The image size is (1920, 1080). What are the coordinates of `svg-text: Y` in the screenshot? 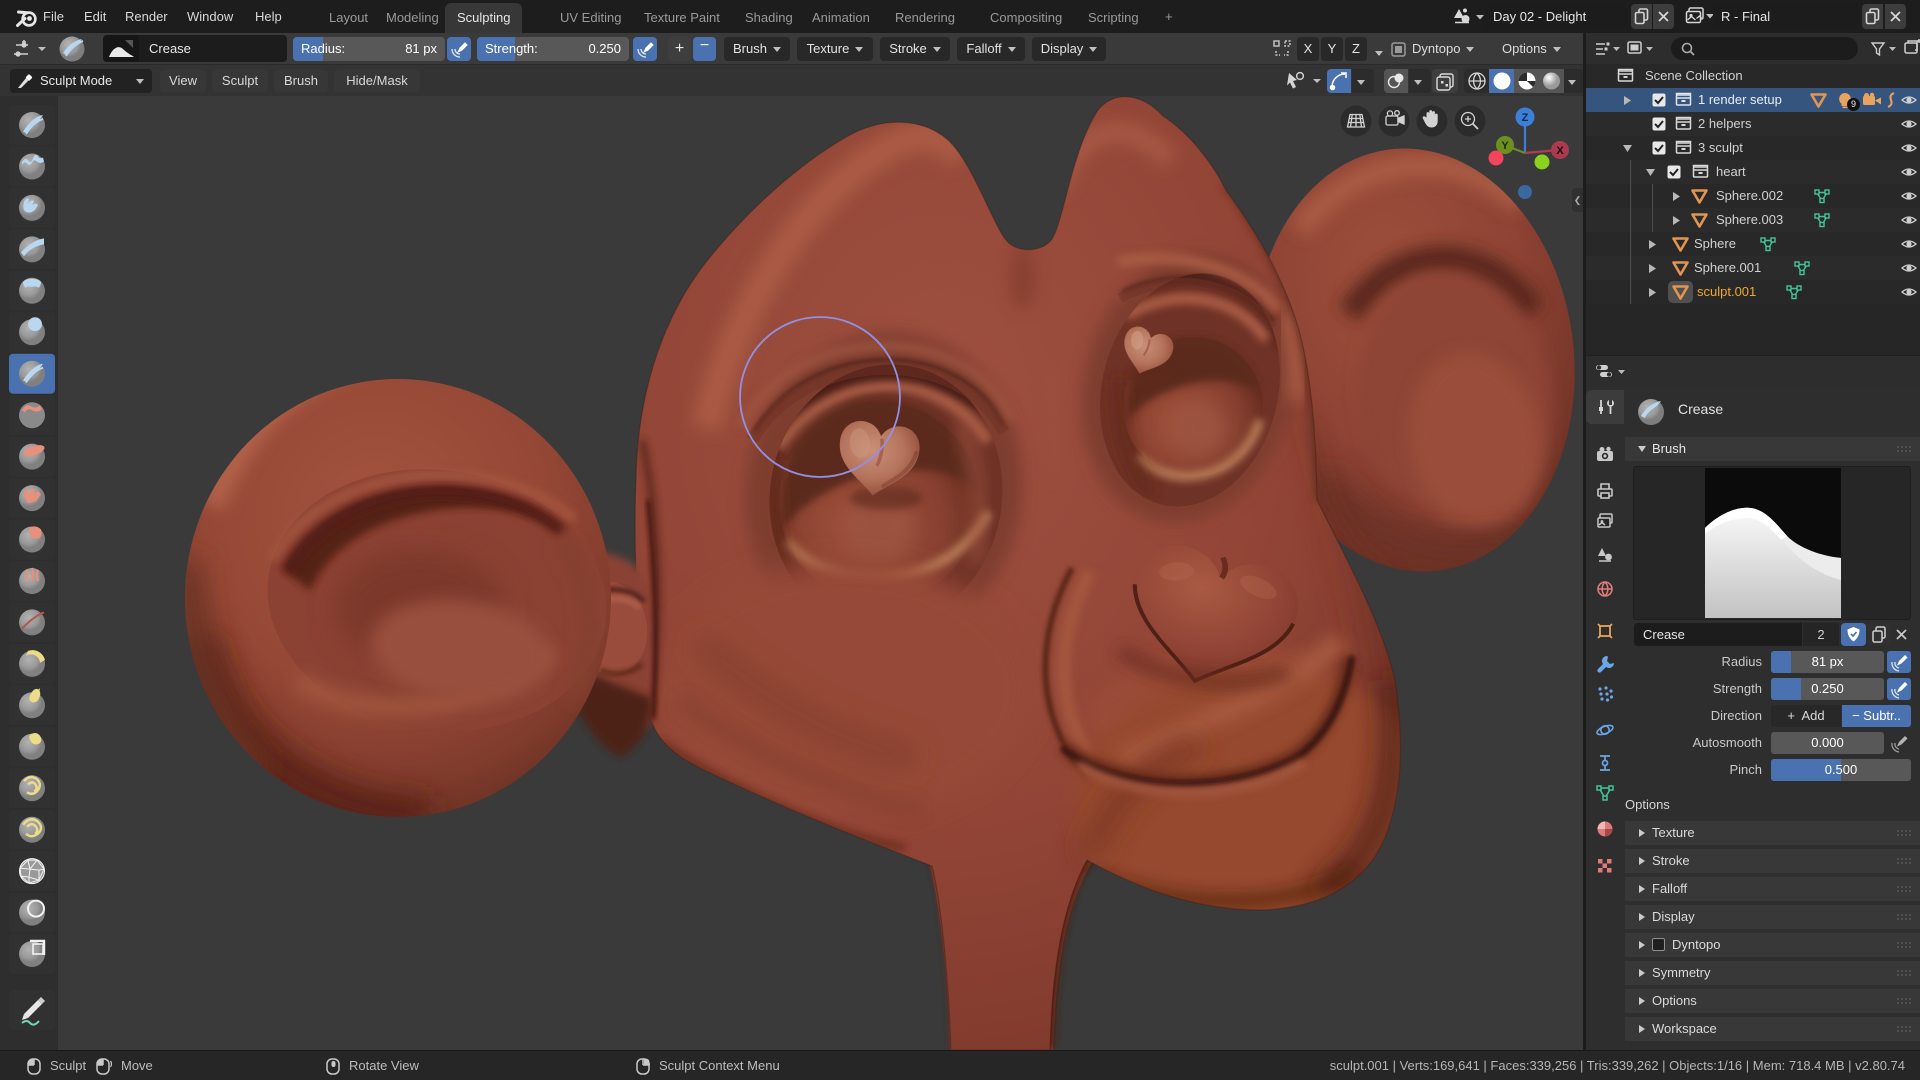 It's located at (1505, 146).